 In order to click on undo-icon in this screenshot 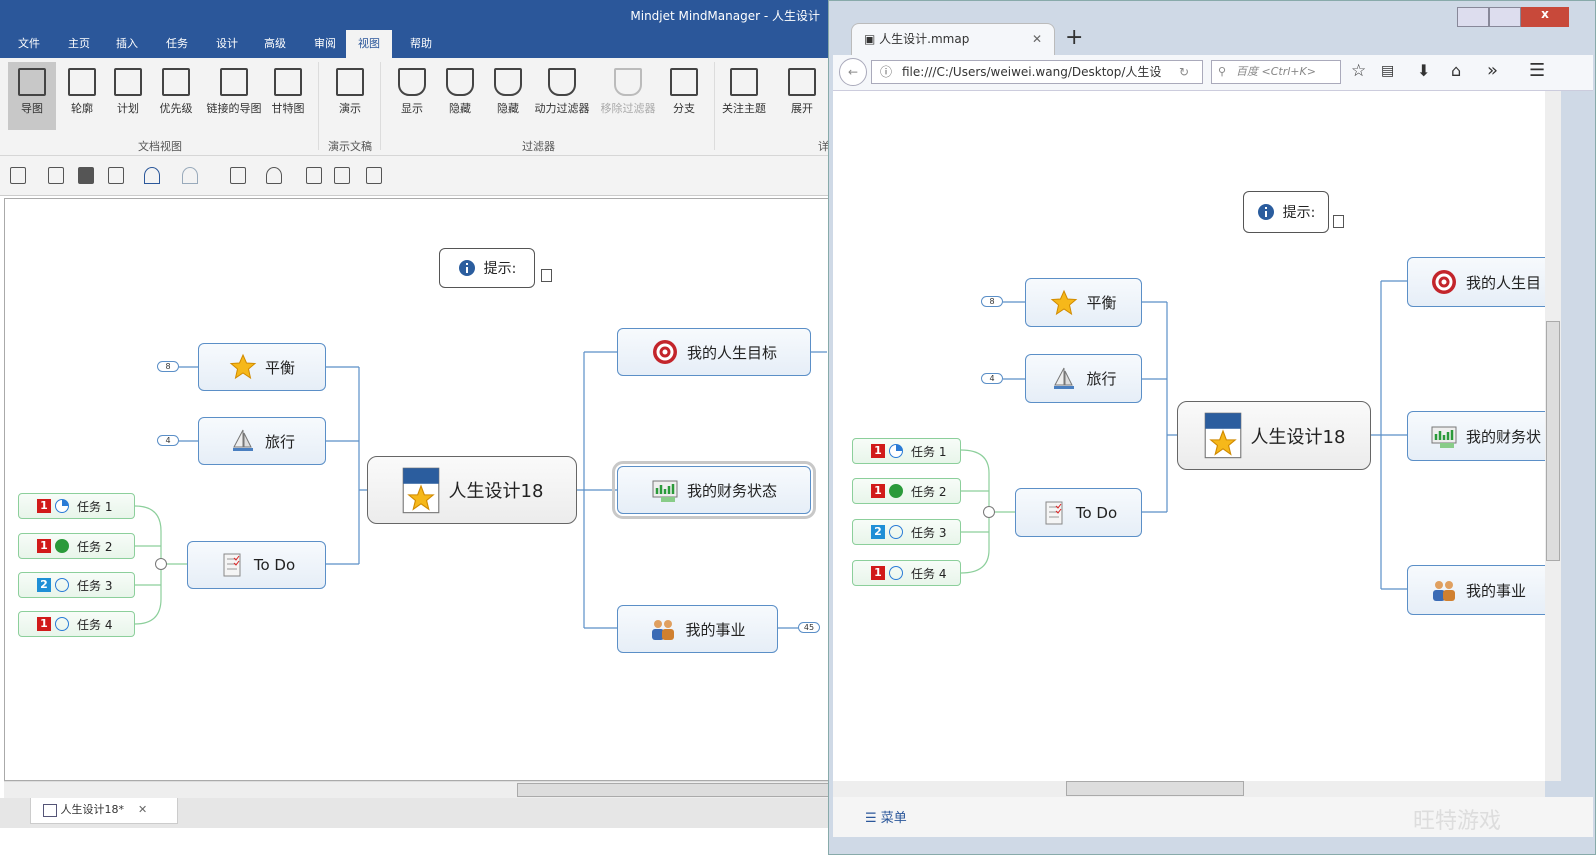, I will do `click(152, 175)`.